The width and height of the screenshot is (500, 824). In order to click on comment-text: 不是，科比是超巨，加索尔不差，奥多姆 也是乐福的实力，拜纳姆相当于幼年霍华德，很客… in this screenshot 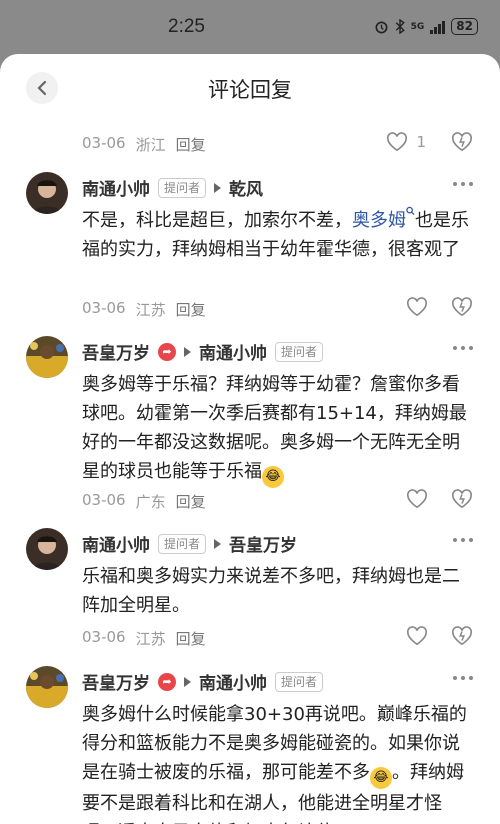, I will do `click(278, 235)`.